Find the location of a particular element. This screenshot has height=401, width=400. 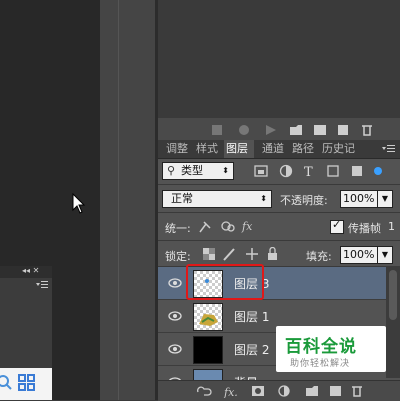

filter-icons: T is located at coordinates (319, 171).